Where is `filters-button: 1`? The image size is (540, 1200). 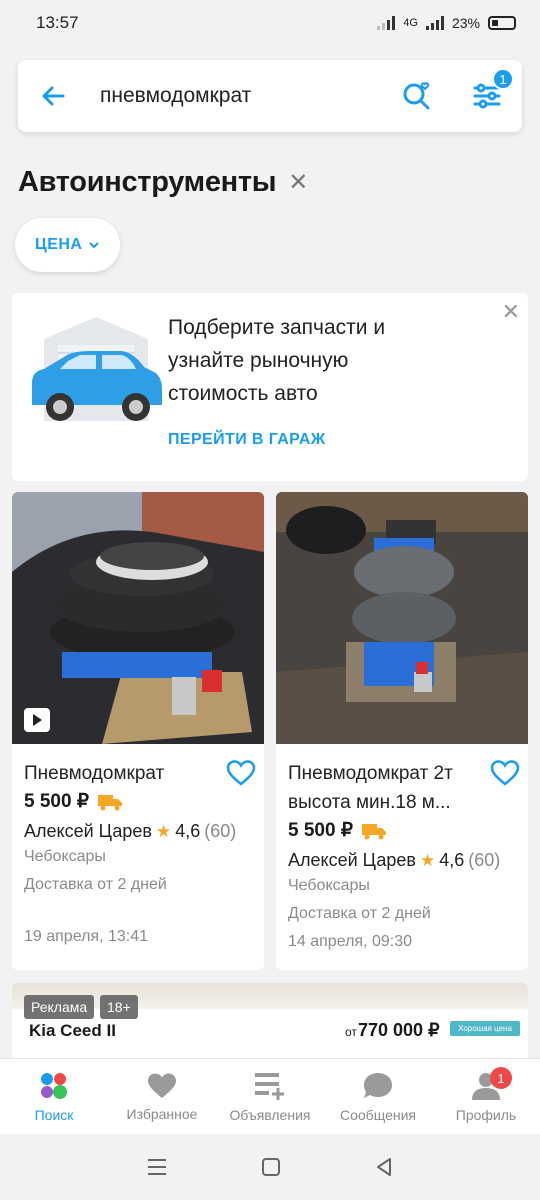 filters-button: 1 is located at coordinates (487, 96).